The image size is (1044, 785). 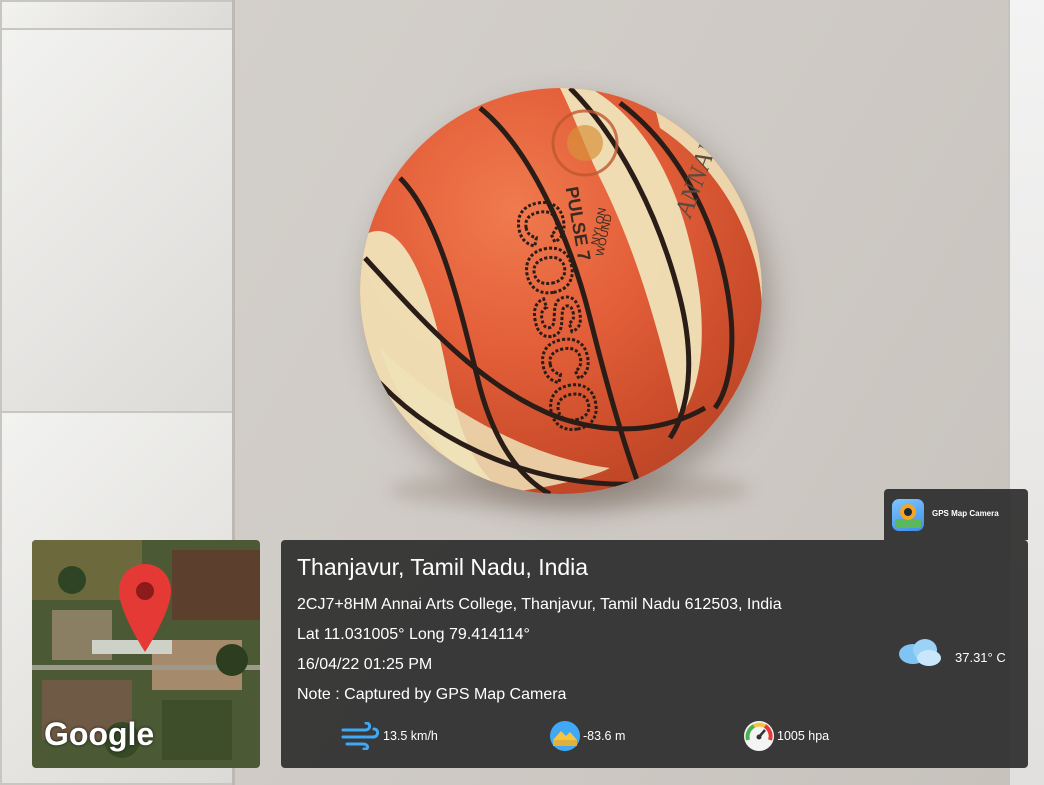 I want to click on gps-camera-app-icon, so click(x=908, y=515).